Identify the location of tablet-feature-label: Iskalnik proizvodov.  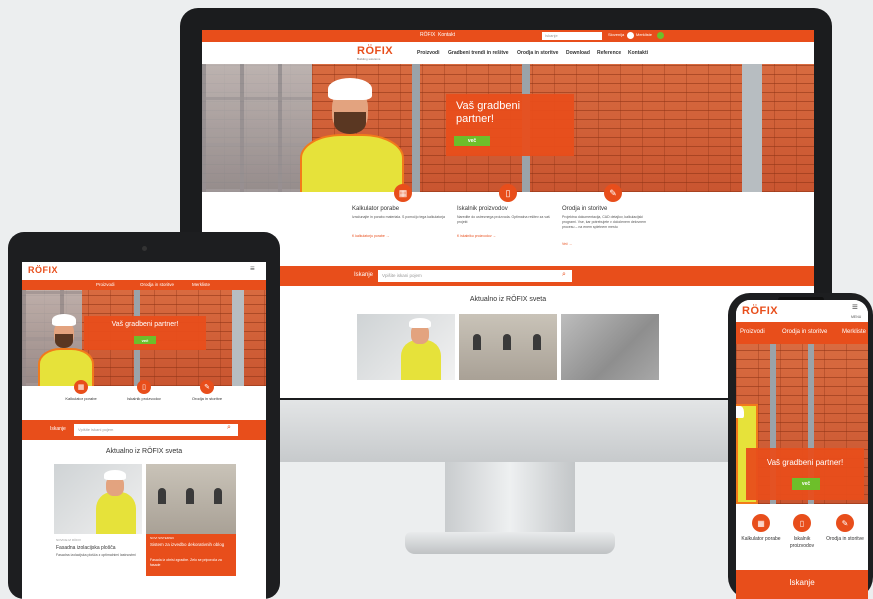
(144, 398).